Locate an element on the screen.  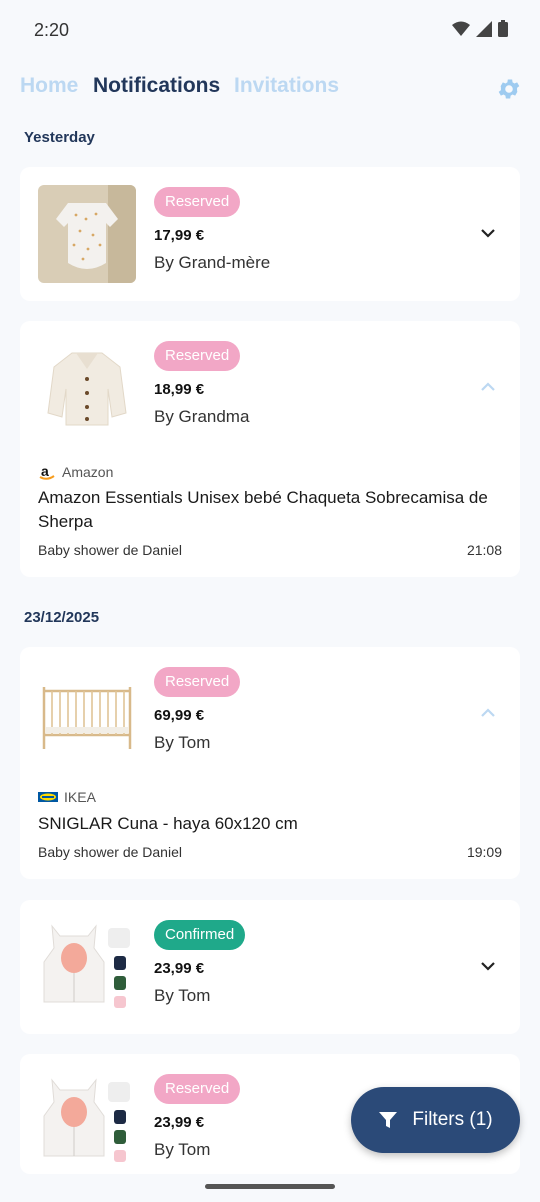
battery-icon is located at coordinates (503, 28).